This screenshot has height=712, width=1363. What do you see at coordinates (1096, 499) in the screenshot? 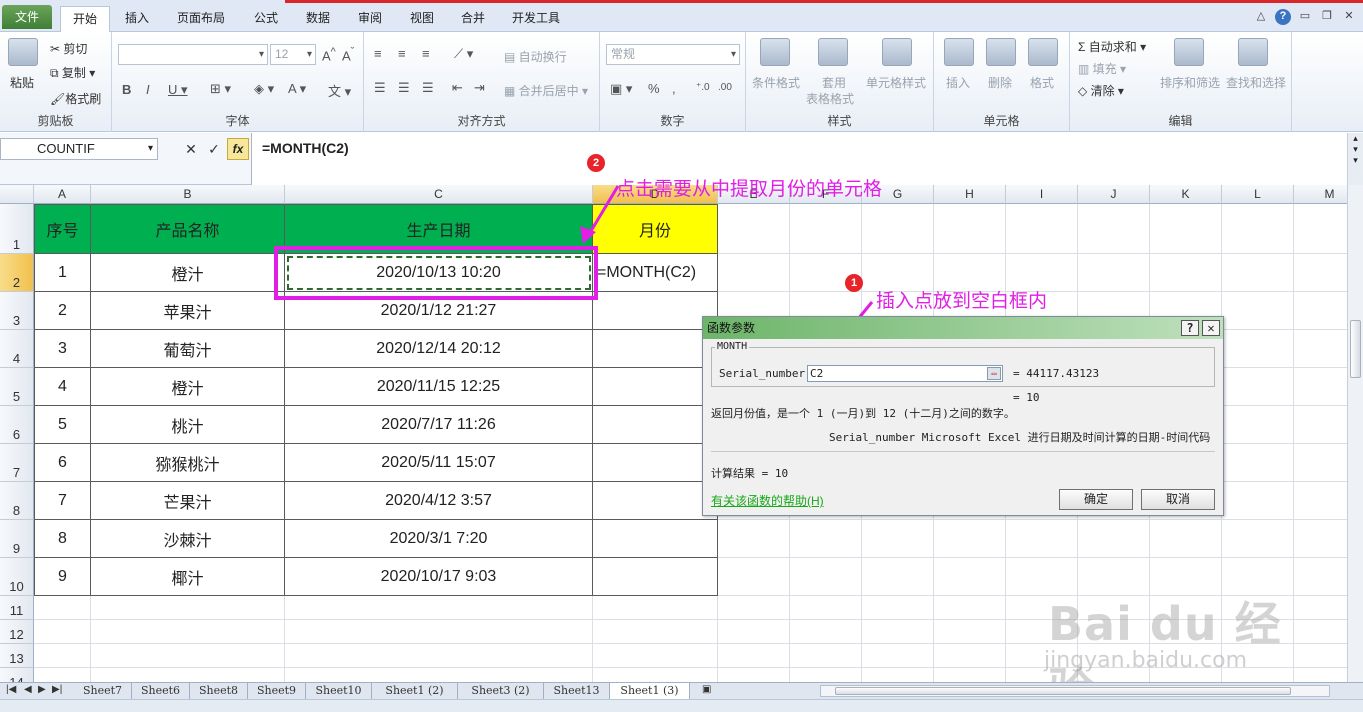
I see `ok-button: 确定` at bounding box center [1096, 499].